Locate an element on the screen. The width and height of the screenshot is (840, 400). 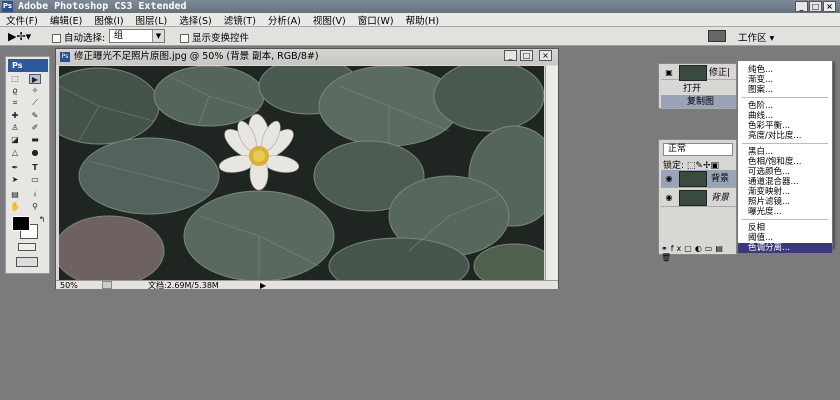
show-transform-option: 显示变换控件 is located at coordinates (214, 37).